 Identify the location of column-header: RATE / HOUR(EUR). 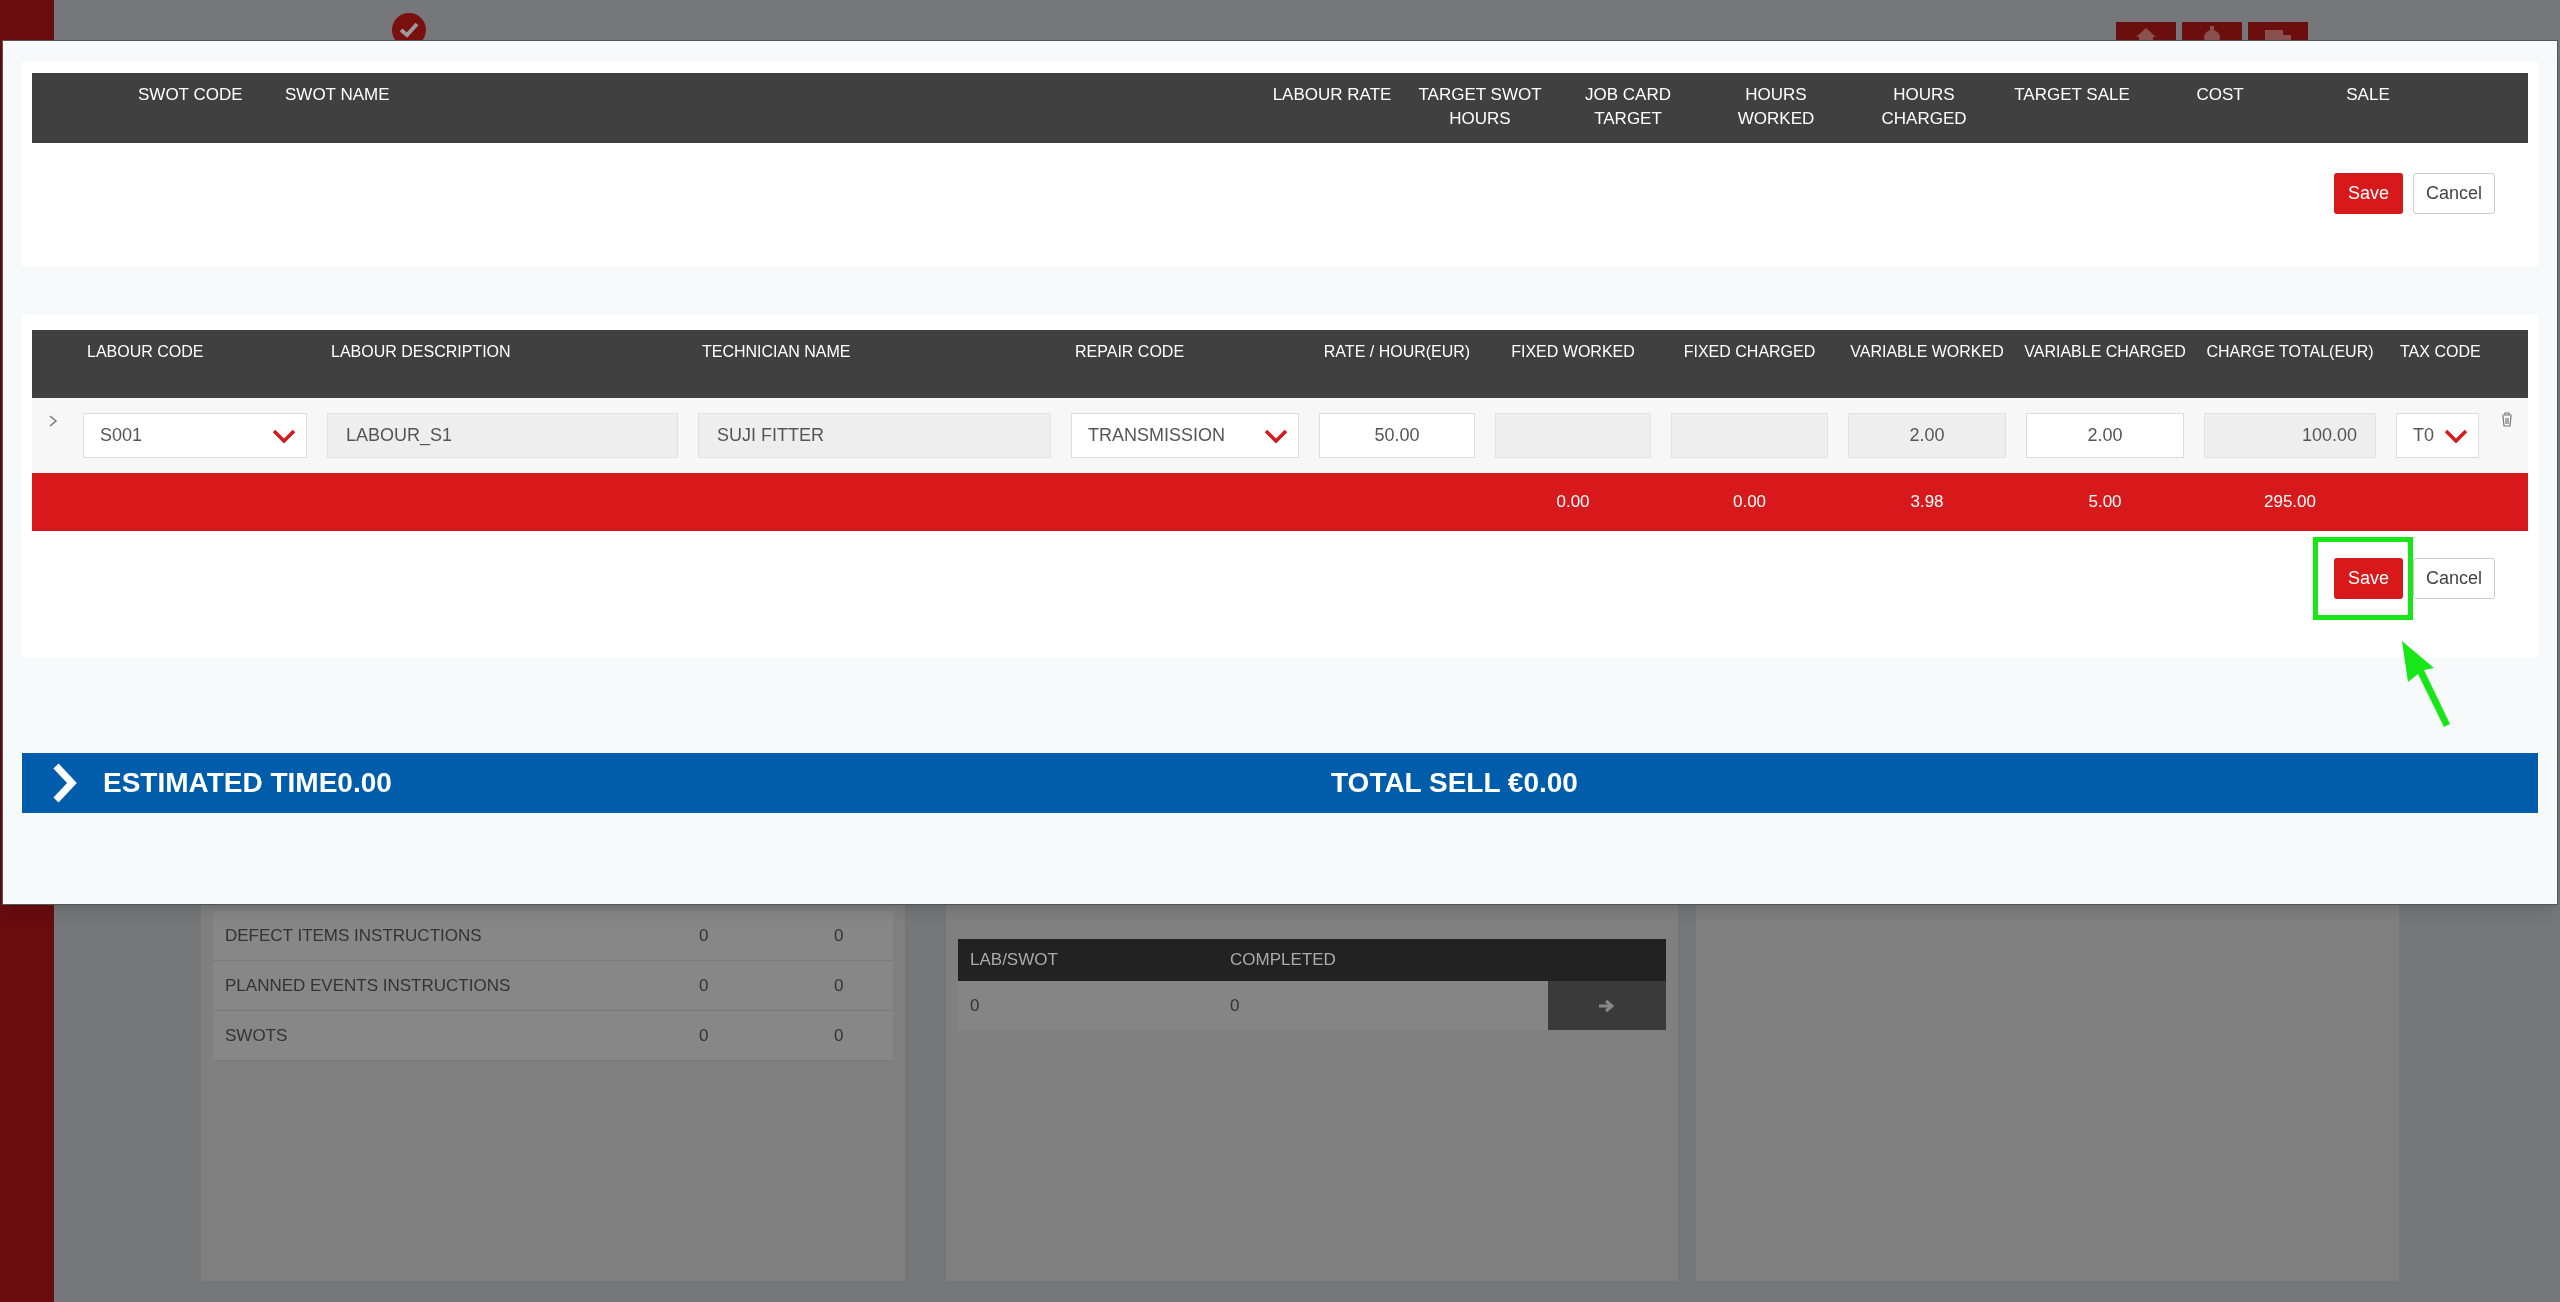
(1397, 352).